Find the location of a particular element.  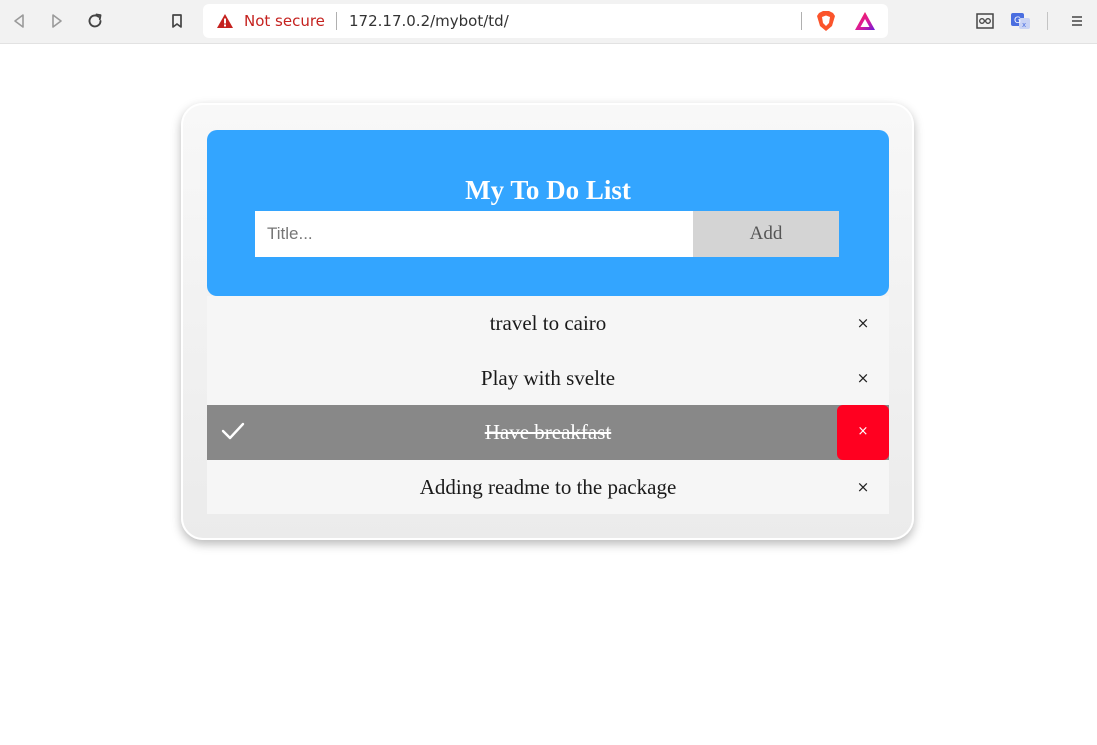

back-button is located at coordinates (19, 21).